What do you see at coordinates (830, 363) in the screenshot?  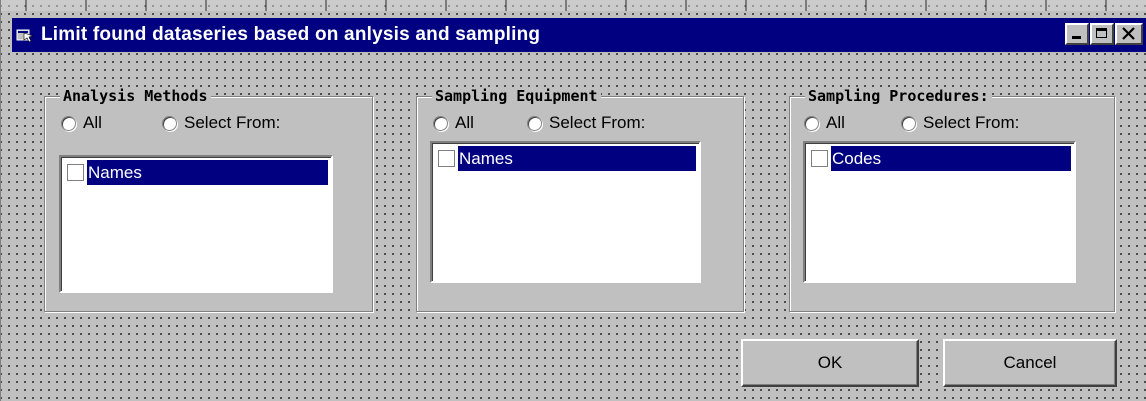 I see `ok-button: OK` at bounding box center [830, 363].